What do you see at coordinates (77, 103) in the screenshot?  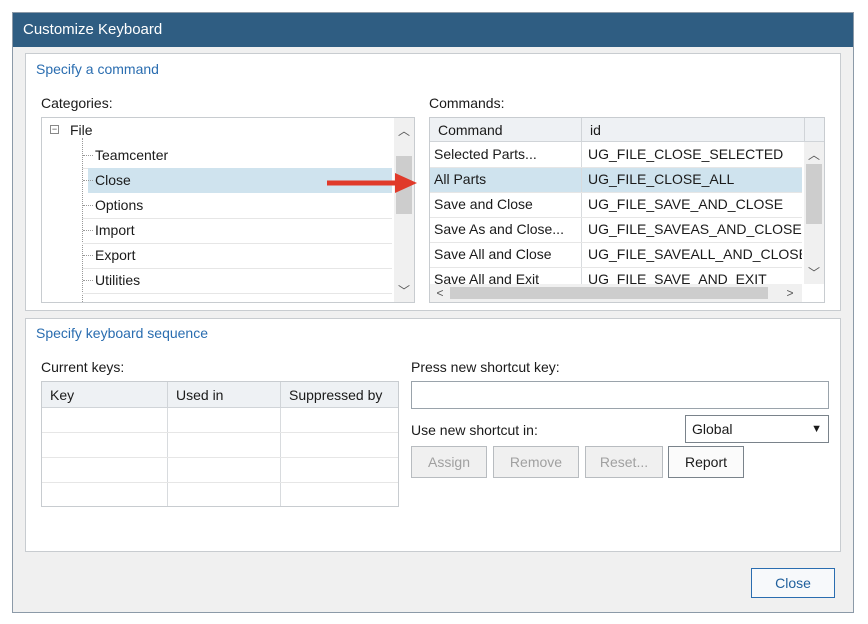 I see `categories-label: Categories:` at bounding box center [77, 103].